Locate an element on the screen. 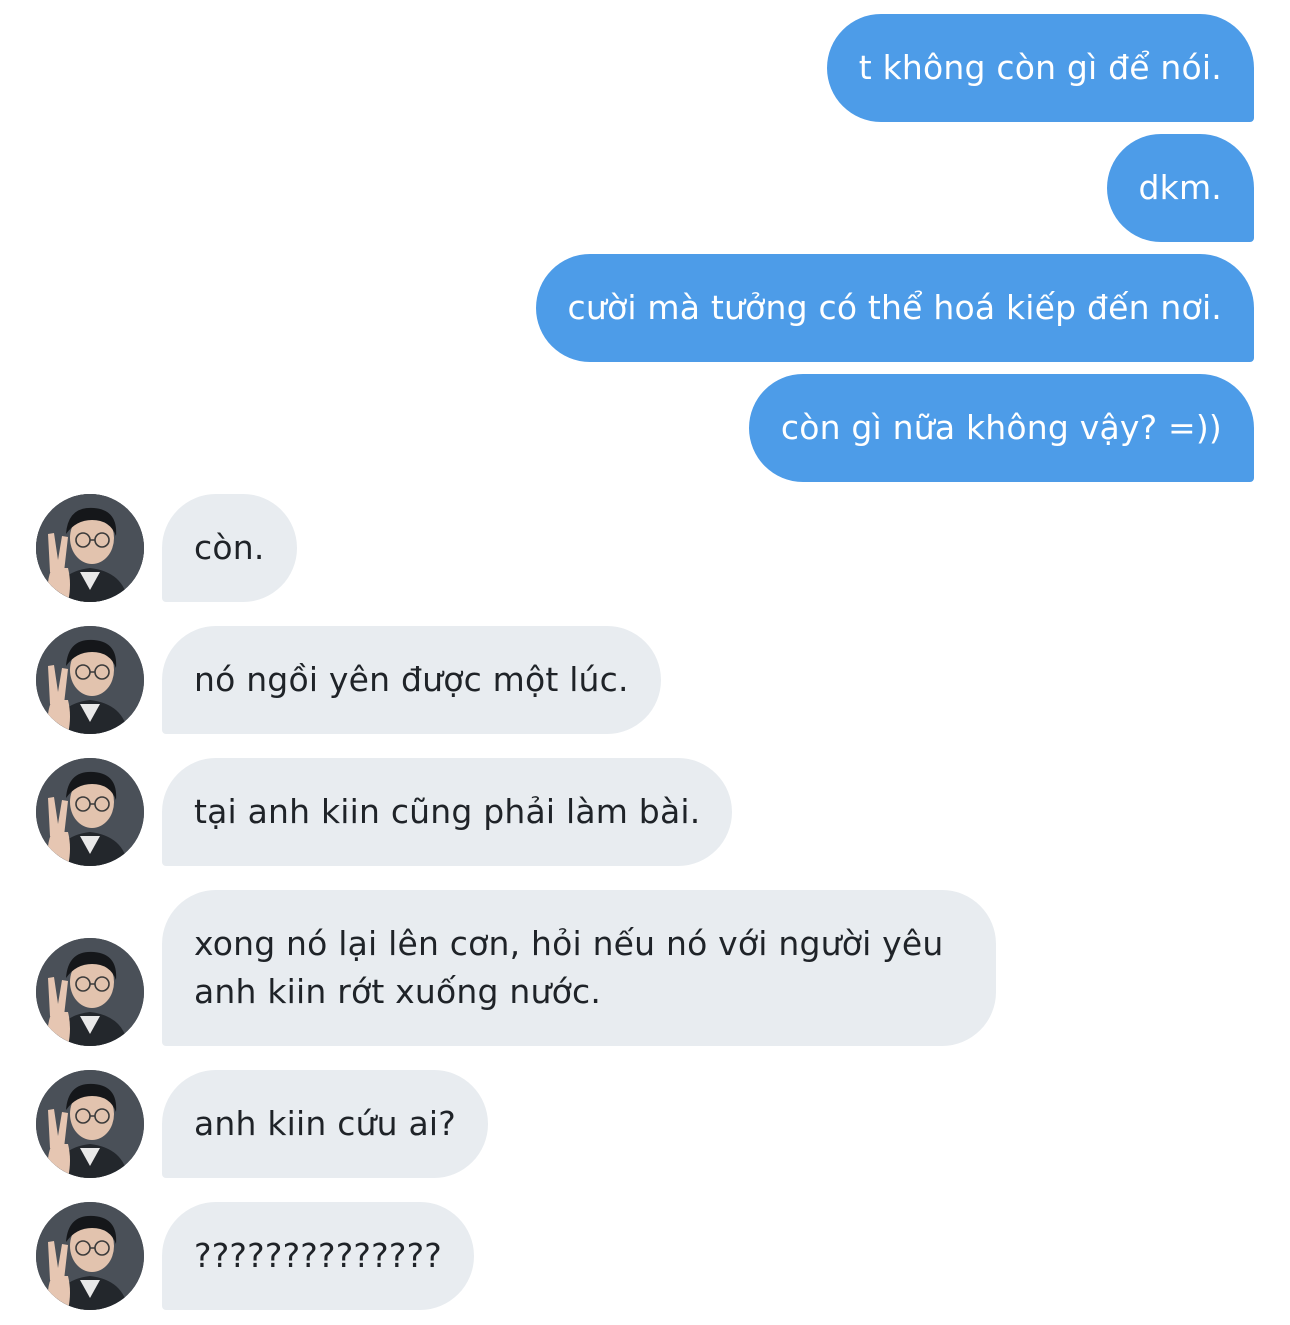 Image resolution: width=1290 pixels, height=1325 pixels. message-text: cười mà tưởng có thể hoá kiếp đến nơi. is located at coordinates (894, 307).